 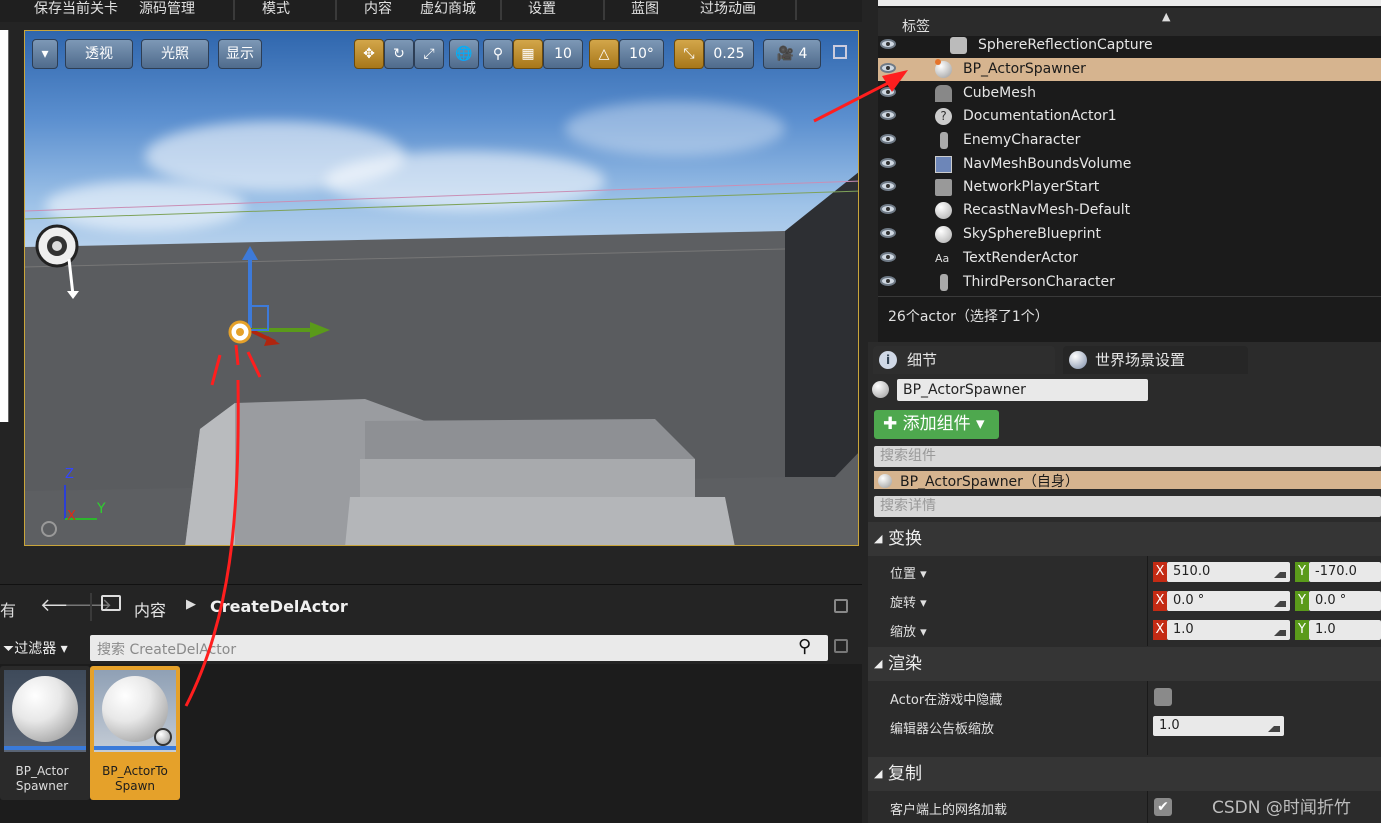 I want to click on lock-icon, so click(x=841, y=606).